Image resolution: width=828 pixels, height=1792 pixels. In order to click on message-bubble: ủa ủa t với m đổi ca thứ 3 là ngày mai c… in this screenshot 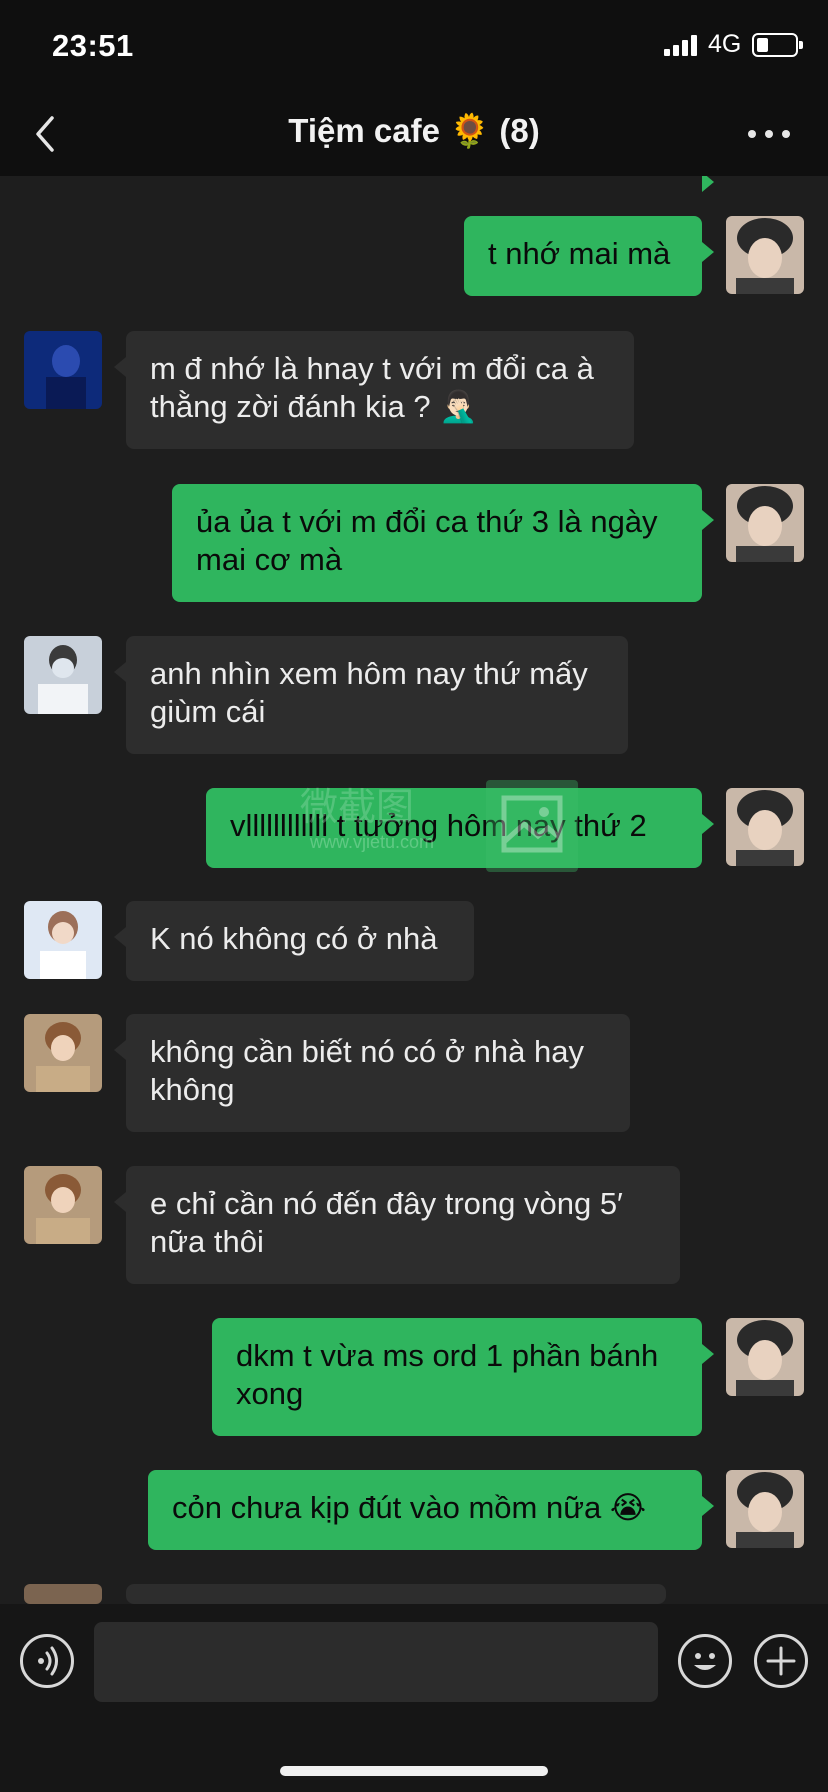, I will do `click(443, 543)`.